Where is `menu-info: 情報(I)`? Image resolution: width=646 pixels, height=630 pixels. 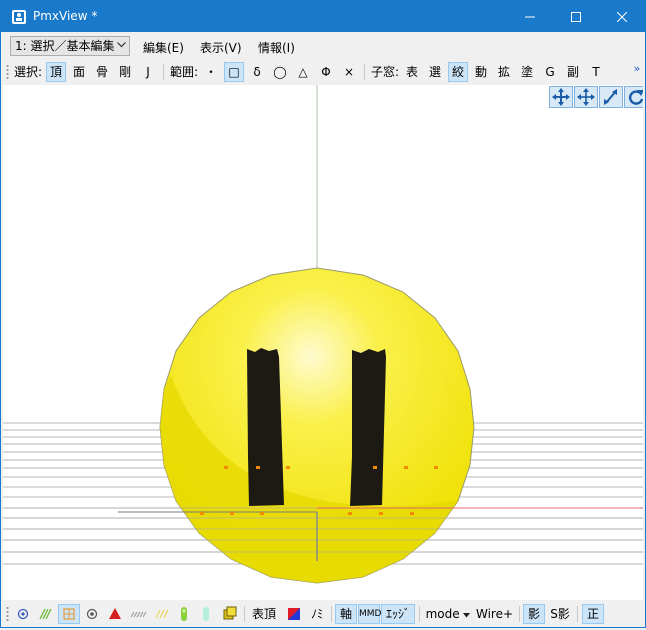 menu-info: 情報(I) is located at coordinates (276, 47).